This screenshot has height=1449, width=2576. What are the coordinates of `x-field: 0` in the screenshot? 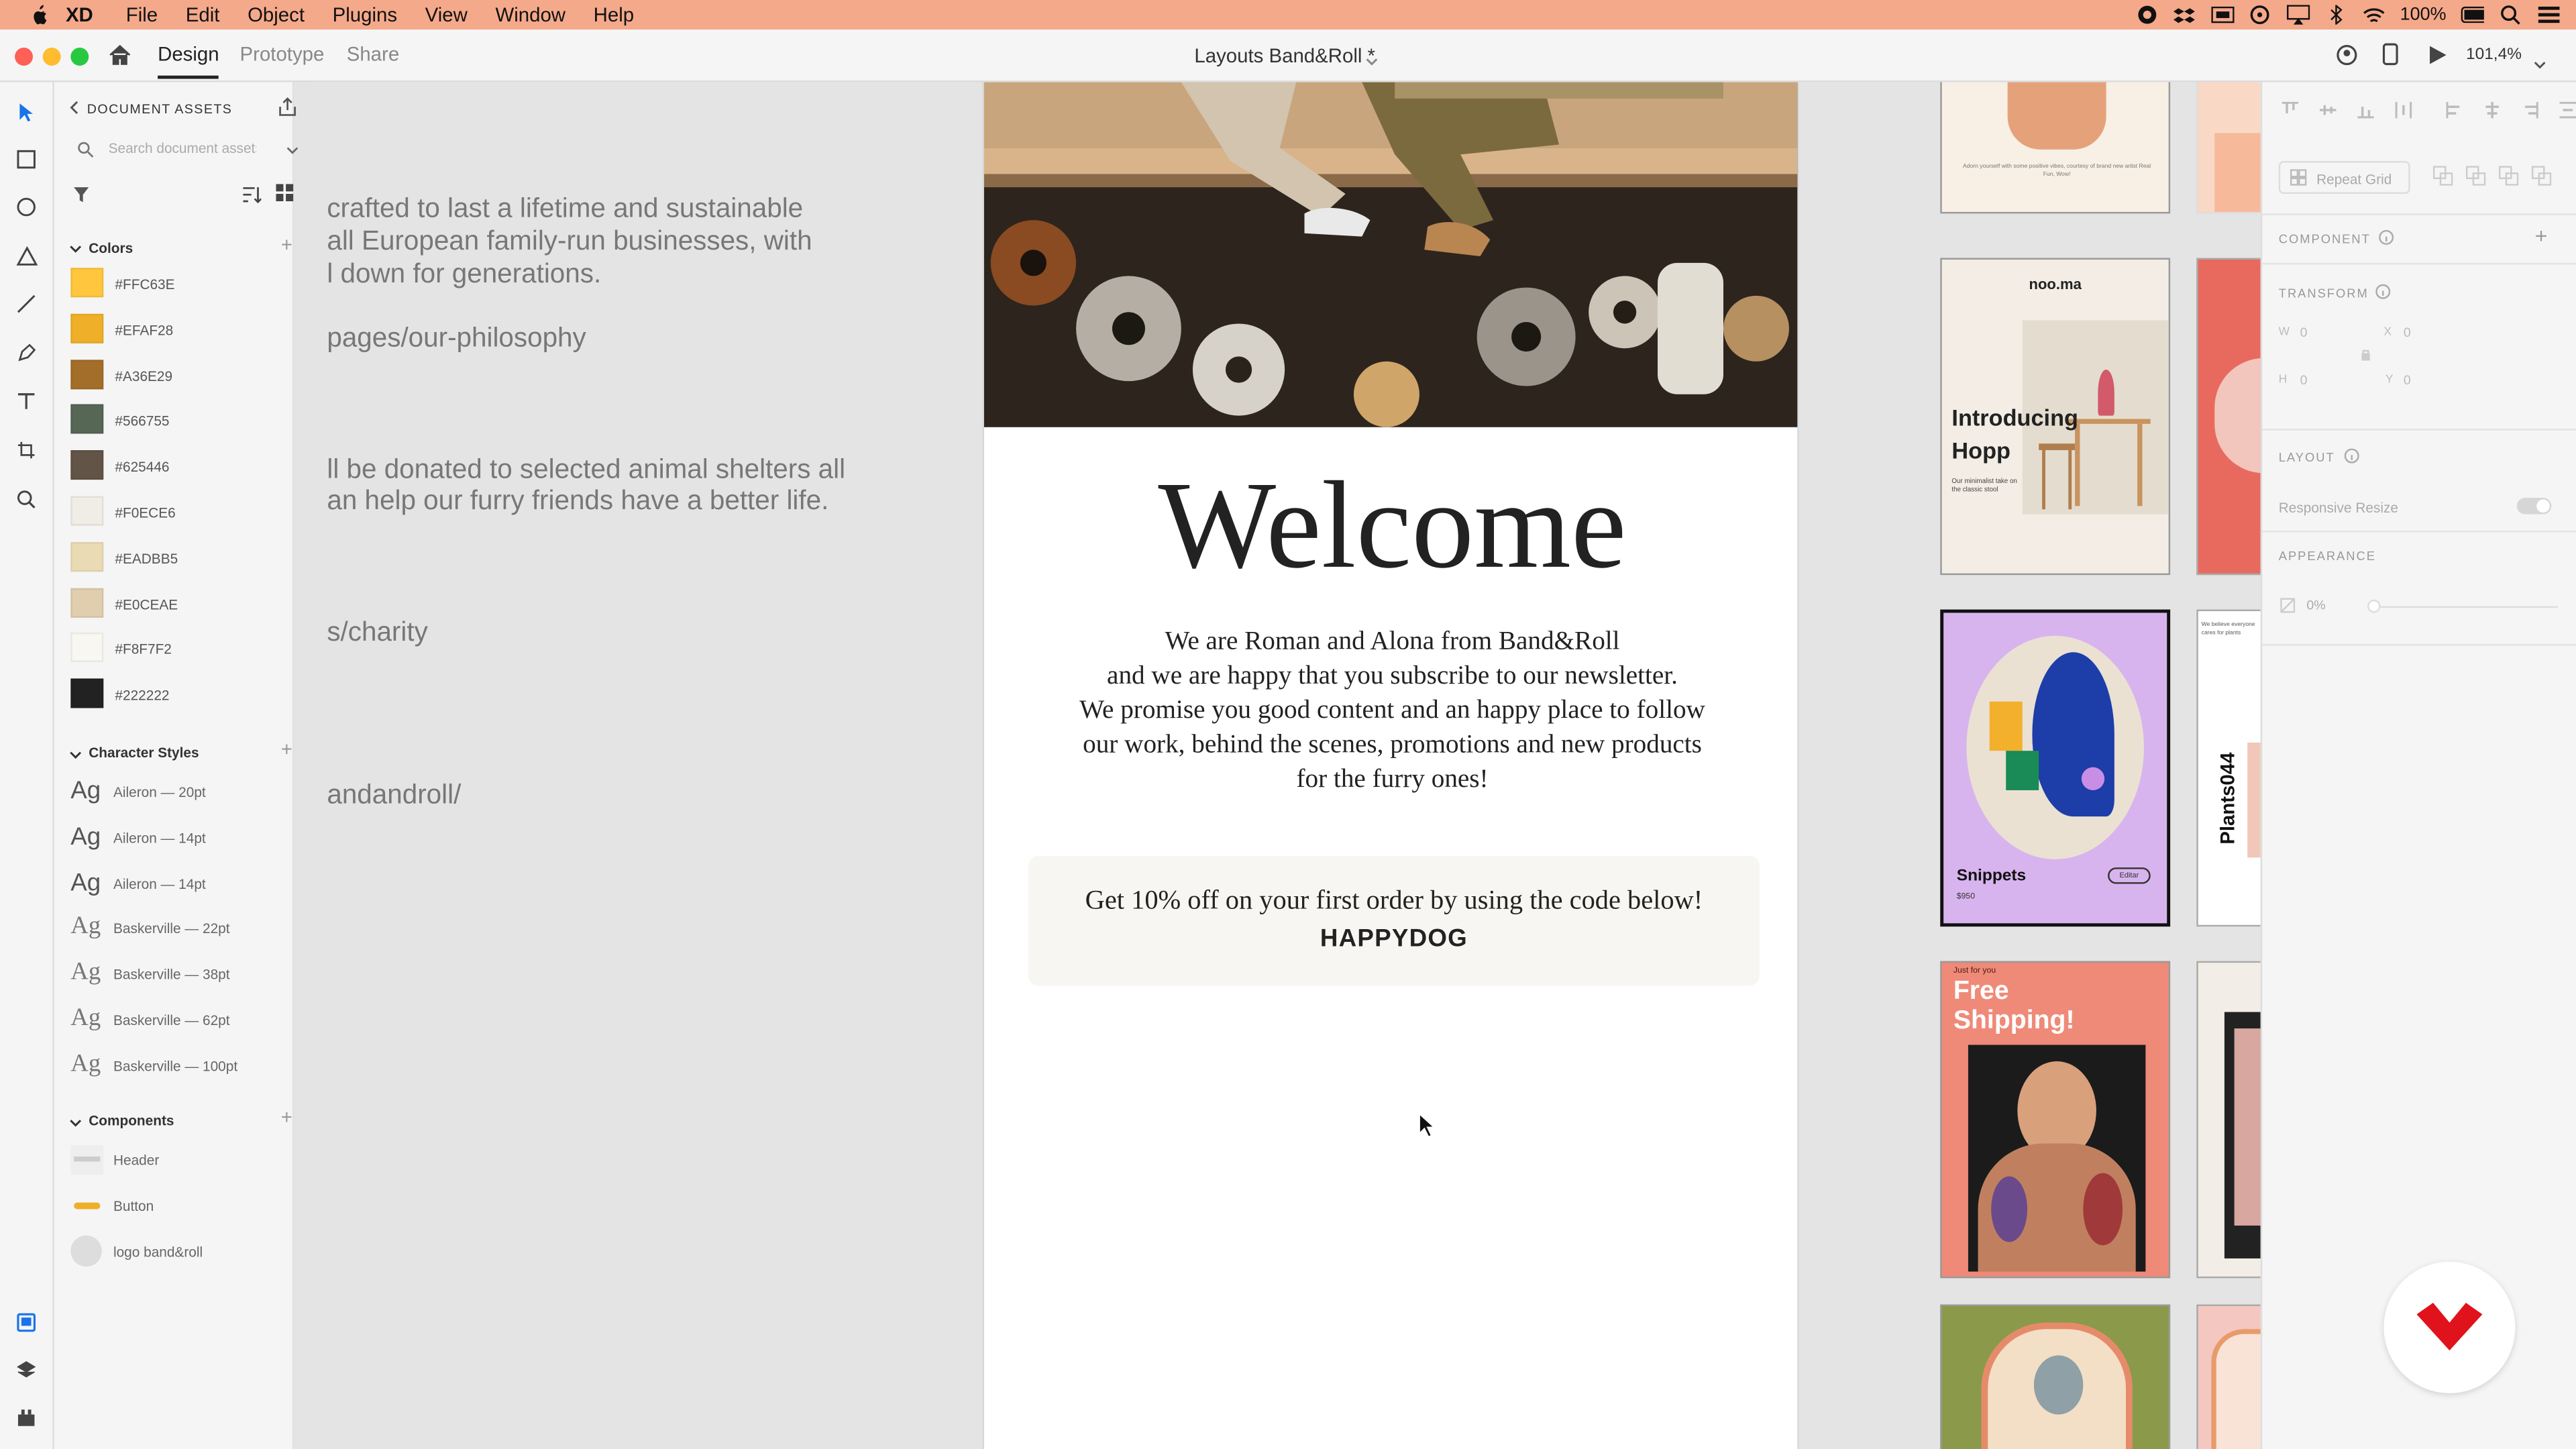 It's located at (2407, 332).